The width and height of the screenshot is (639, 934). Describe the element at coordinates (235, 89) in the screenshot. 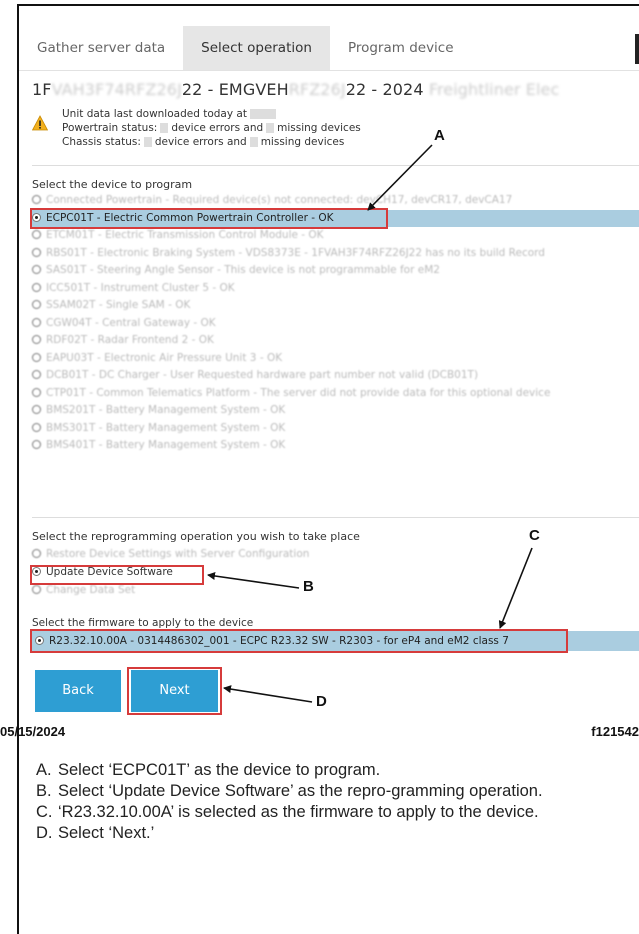

I see `unit-title-part: 22 - EMGVEH` at that location.